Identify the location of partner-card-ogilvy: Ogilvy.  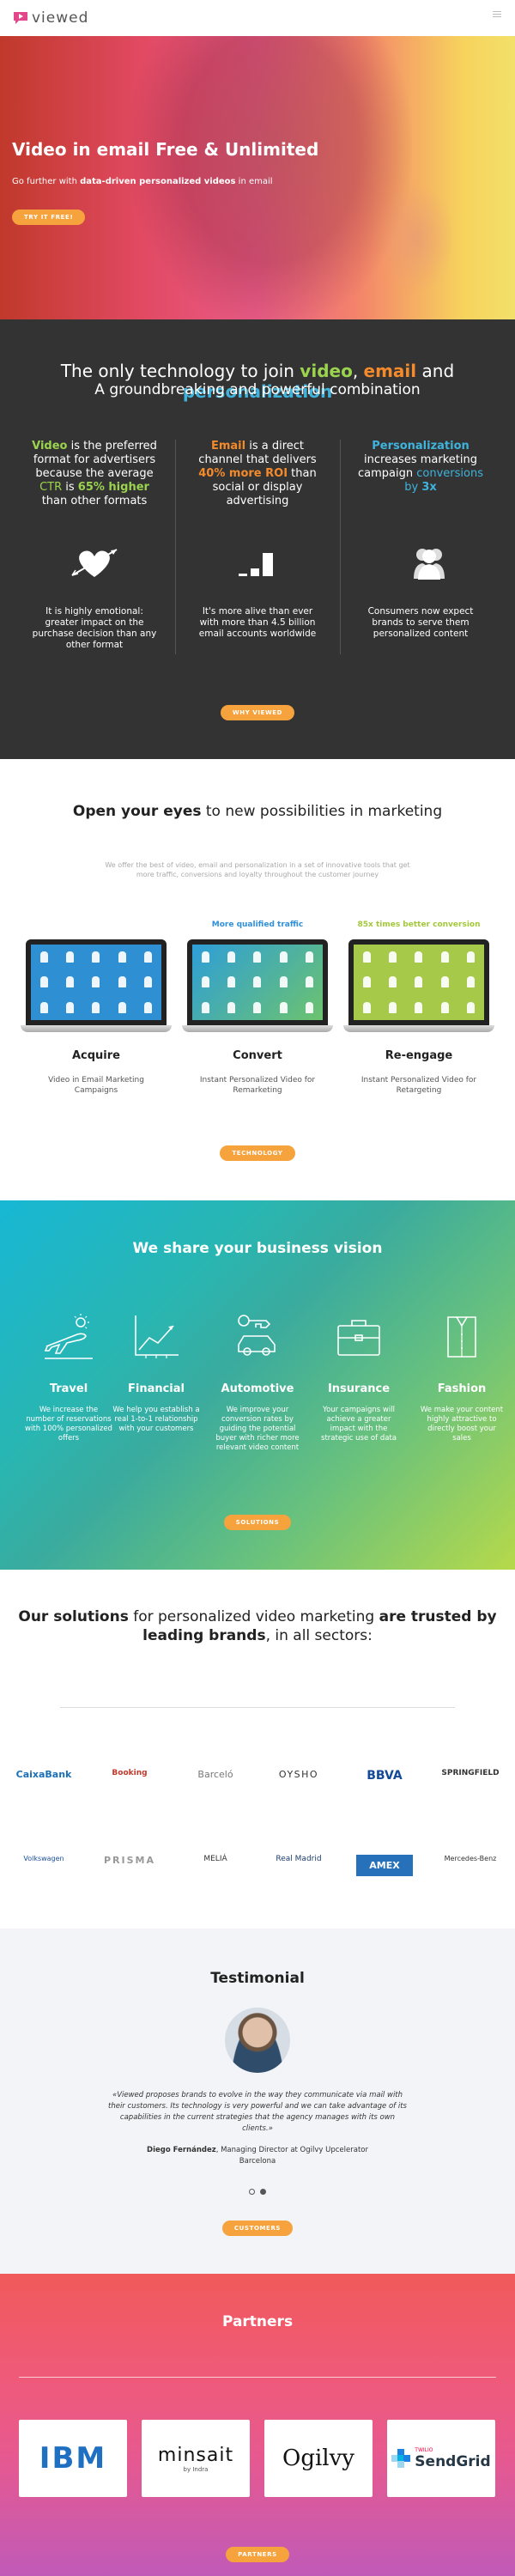
(318, 2458).